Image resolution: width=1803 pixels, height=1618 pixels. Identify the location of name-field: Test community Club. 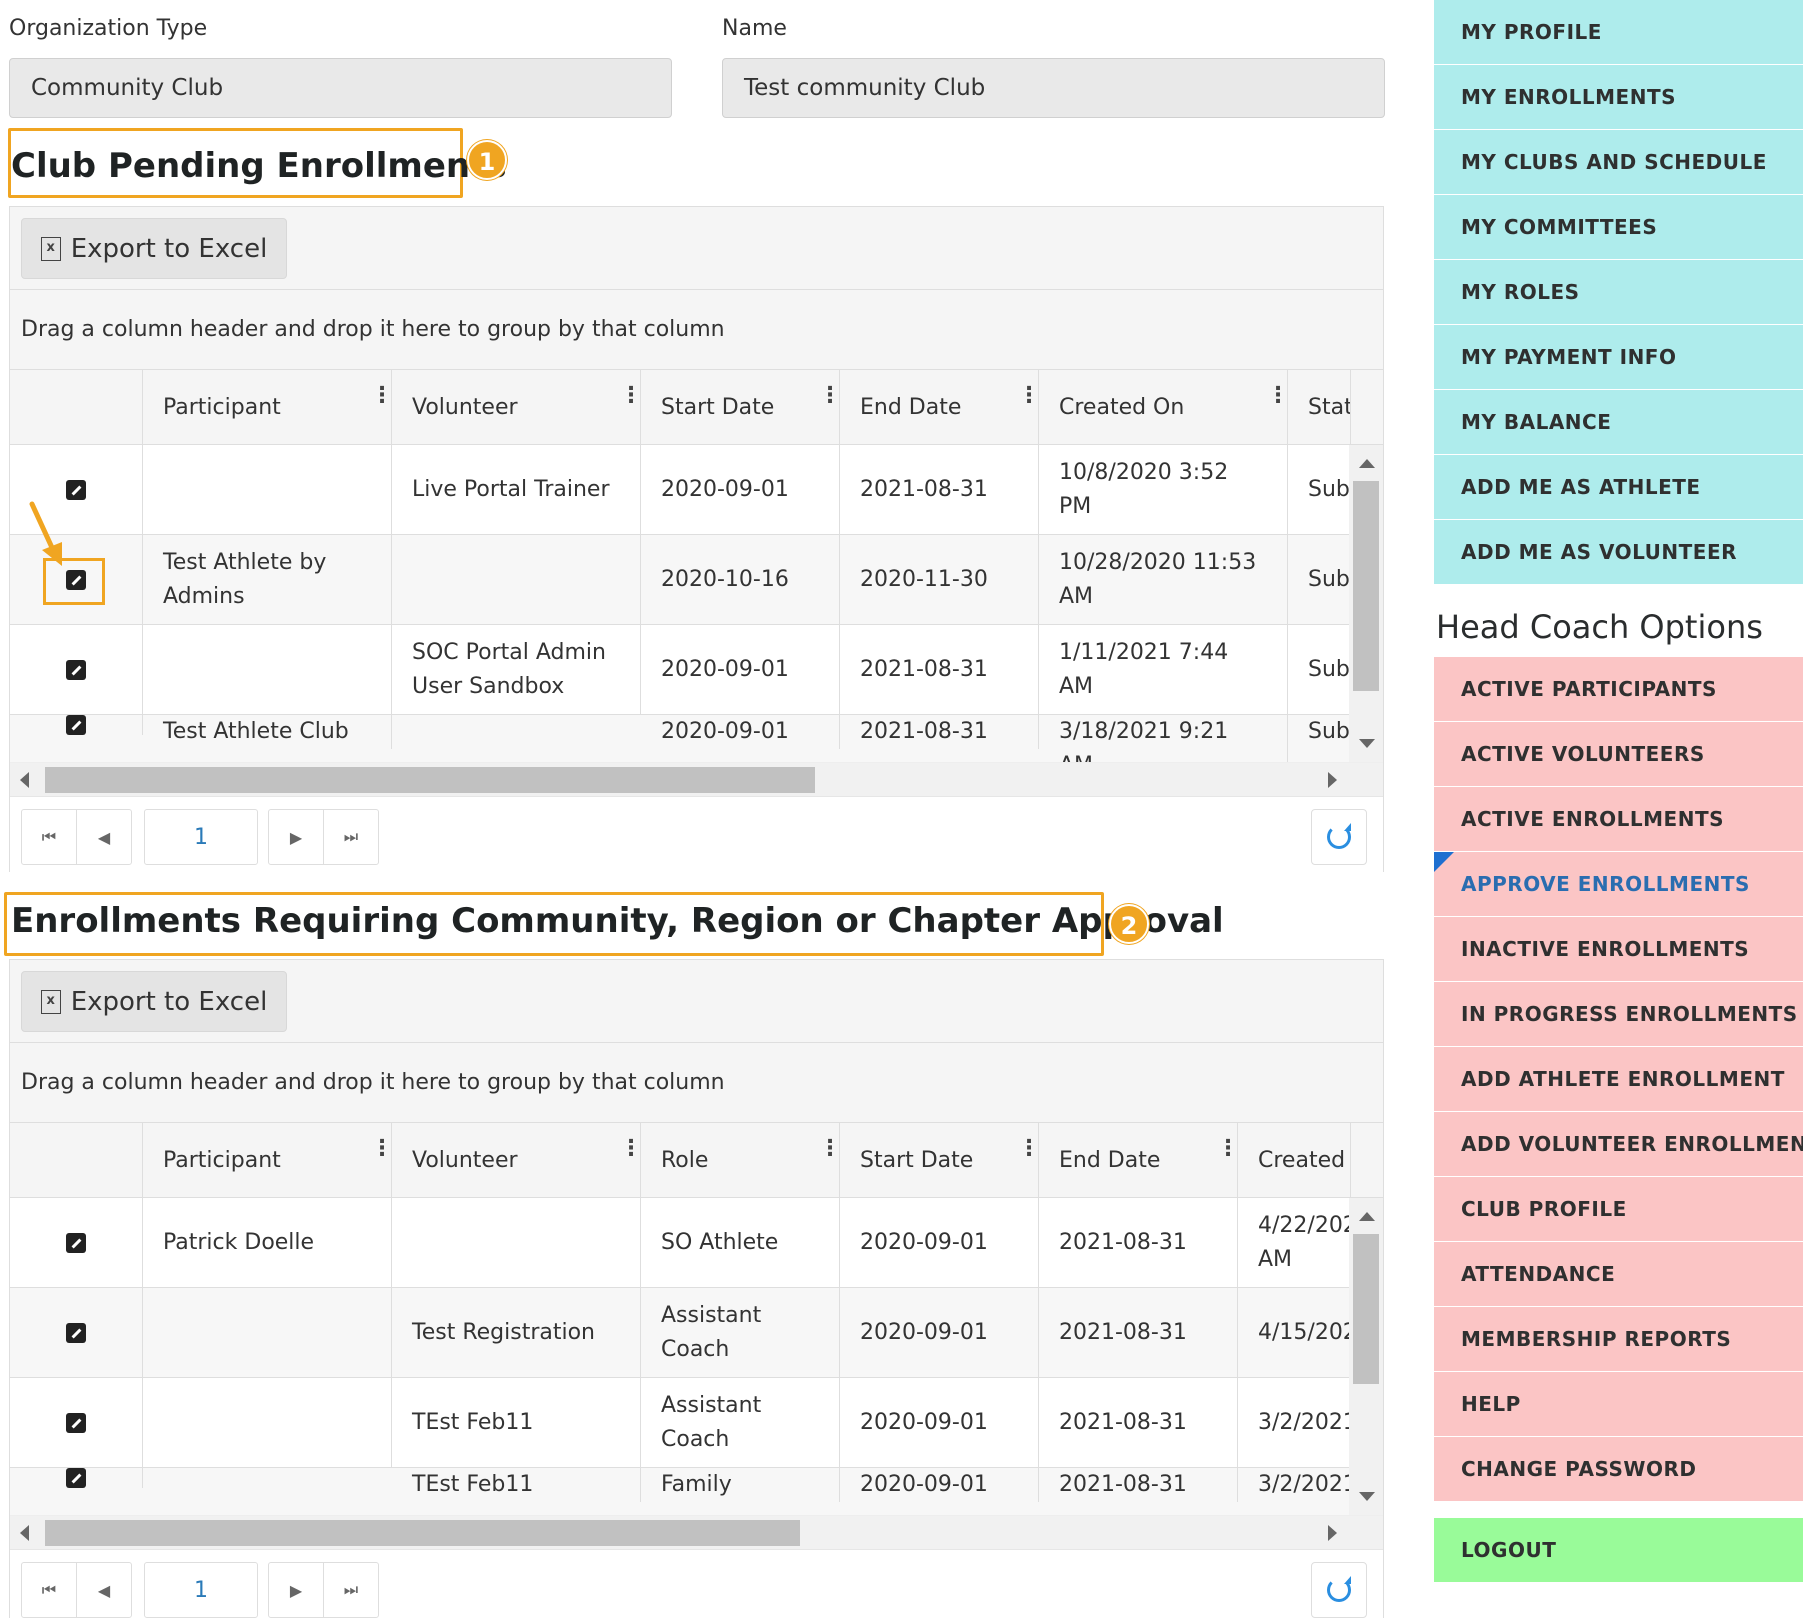
(1053, 88).